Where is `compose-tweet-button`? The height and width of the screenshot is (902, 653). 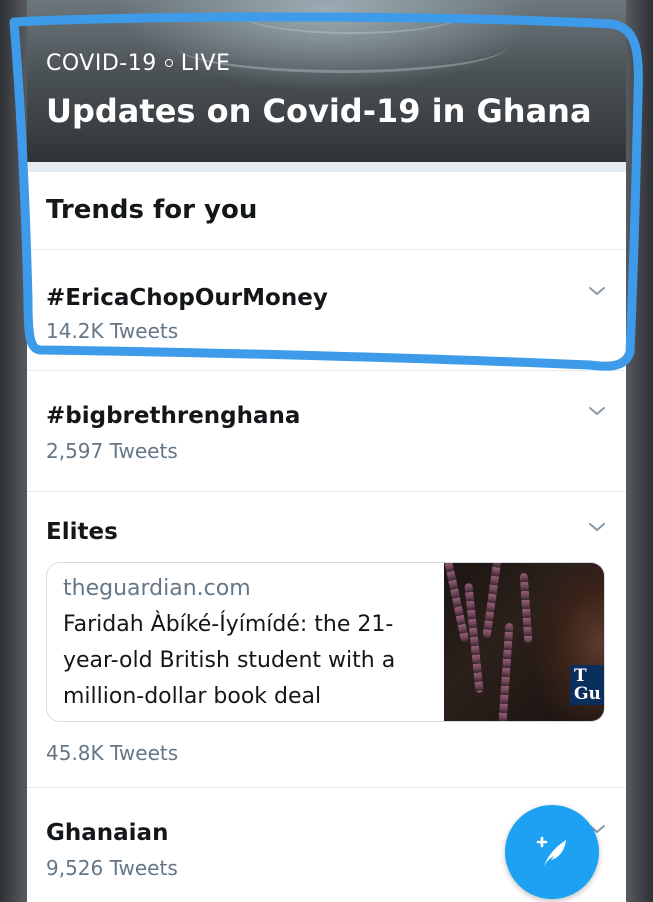
compose-tweet-button is located at coordinates (552, 852).